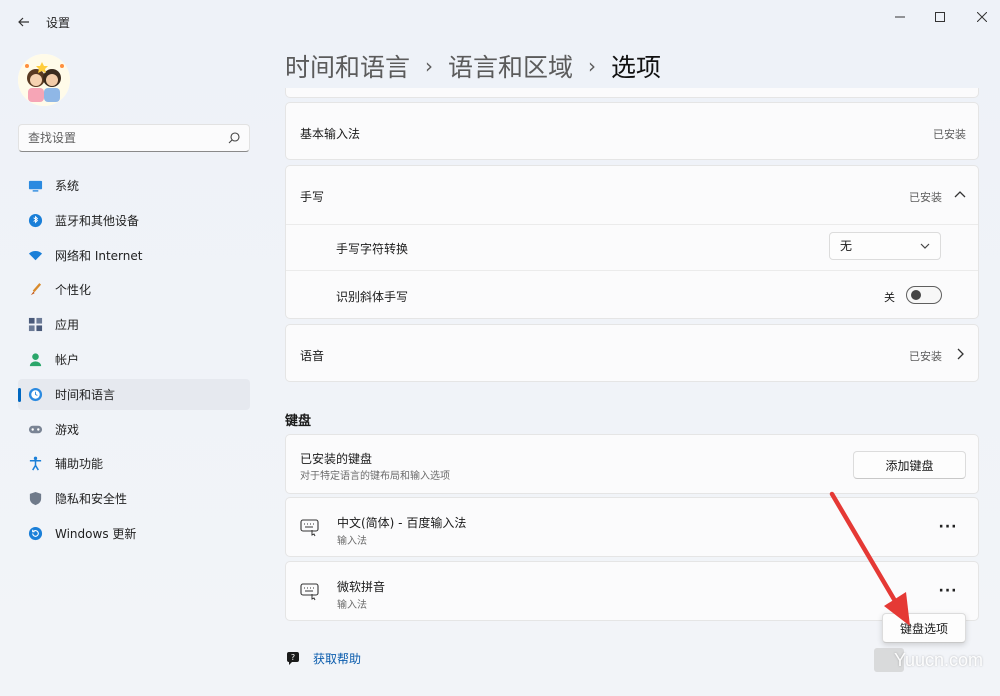 The width and height of the screenshot is (1000, 696). What do you see at coordinates (134, 289) in the screenshot?
I see `sidebar-item-personalization: 个性化` at bounding box center [134, 289].